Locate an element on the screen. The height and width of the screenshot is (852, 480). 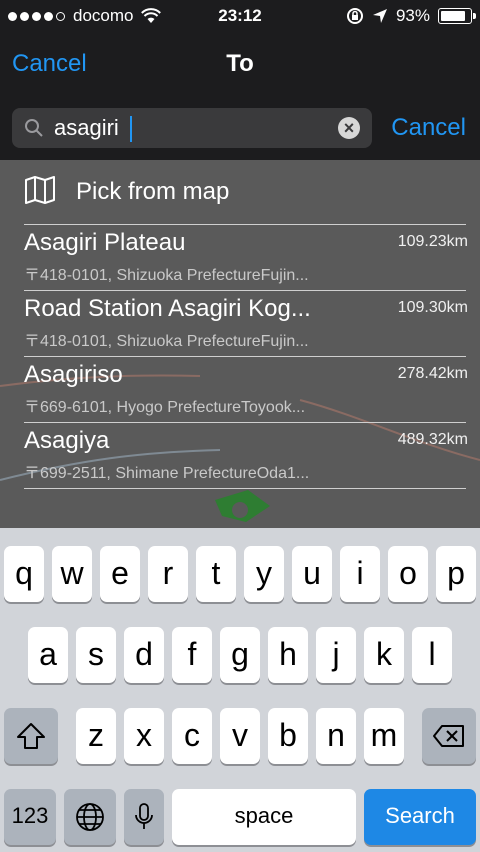
key-t: t is located at coordinates (216, 574).